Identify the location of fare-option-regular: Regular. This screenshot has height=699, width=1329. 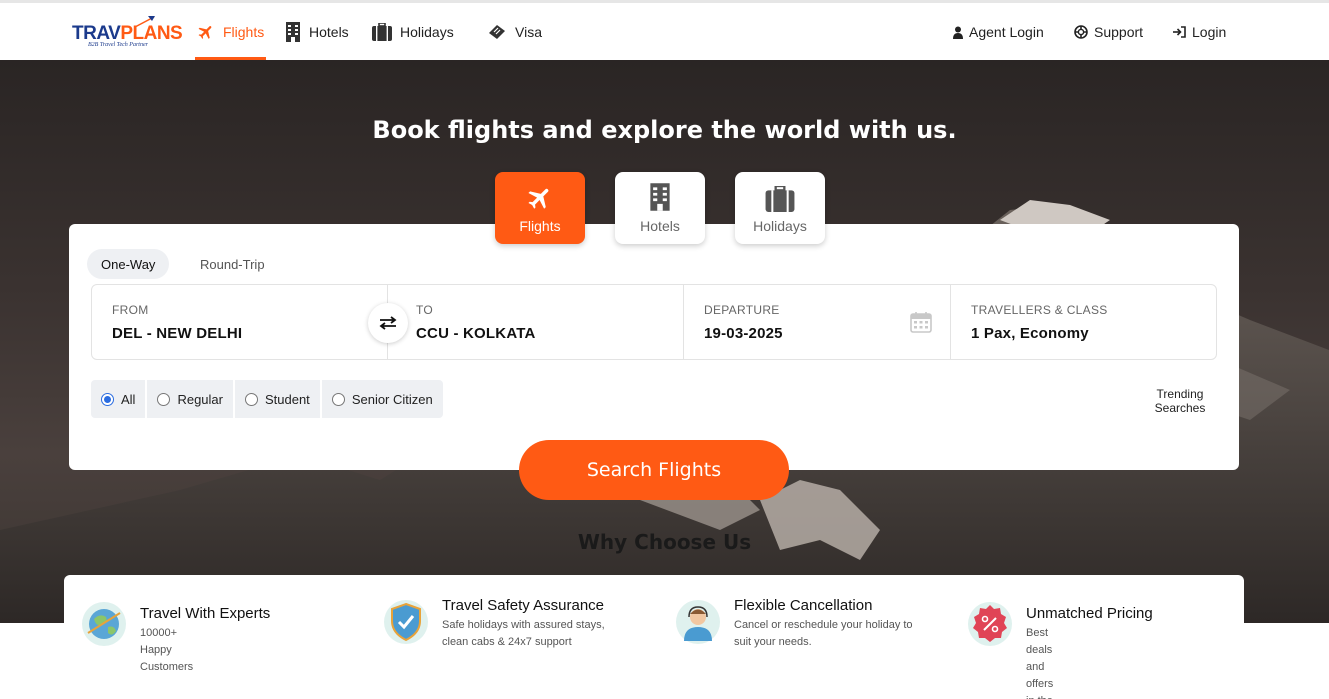
(190, 399).